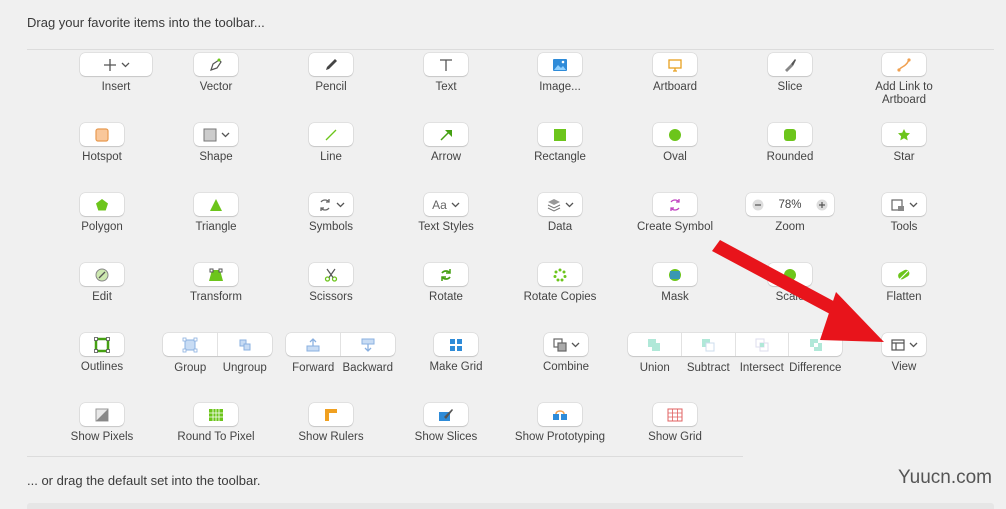  Describe the element at coordinates (798, 291) in the screenshot. I see `annotation-arrow` at that location.